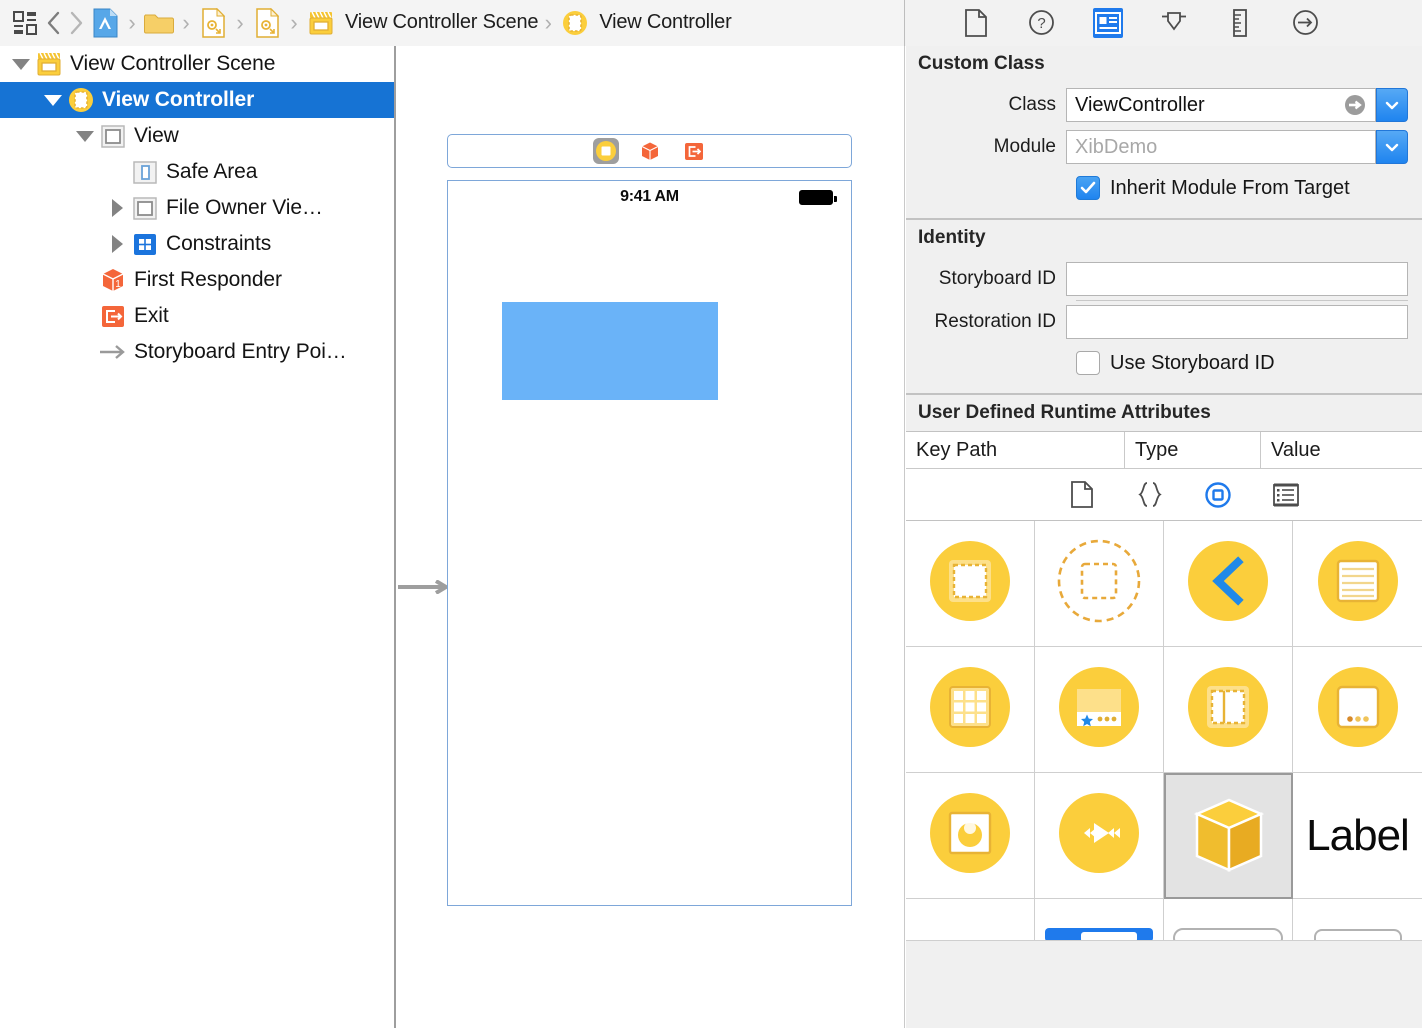  I want to click on breadcrumb-project, so click(105, 23).